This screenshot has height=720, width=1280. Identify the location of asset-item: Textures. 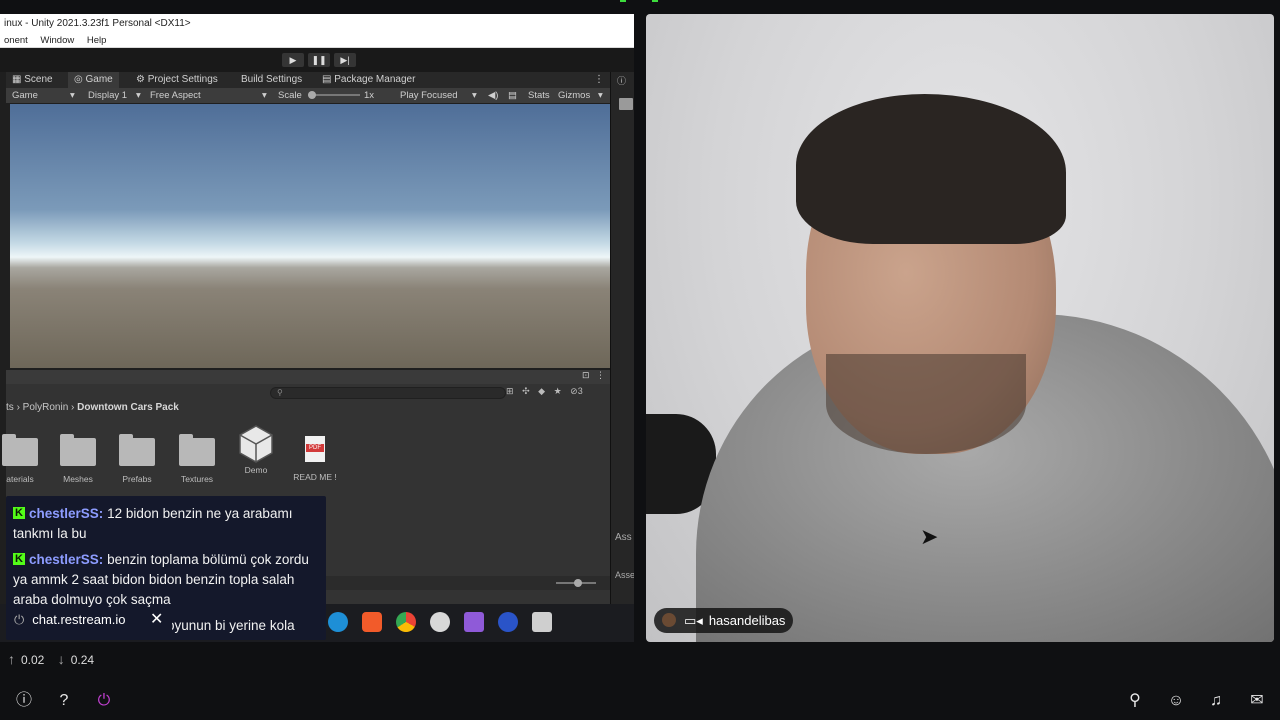
(197, 458).